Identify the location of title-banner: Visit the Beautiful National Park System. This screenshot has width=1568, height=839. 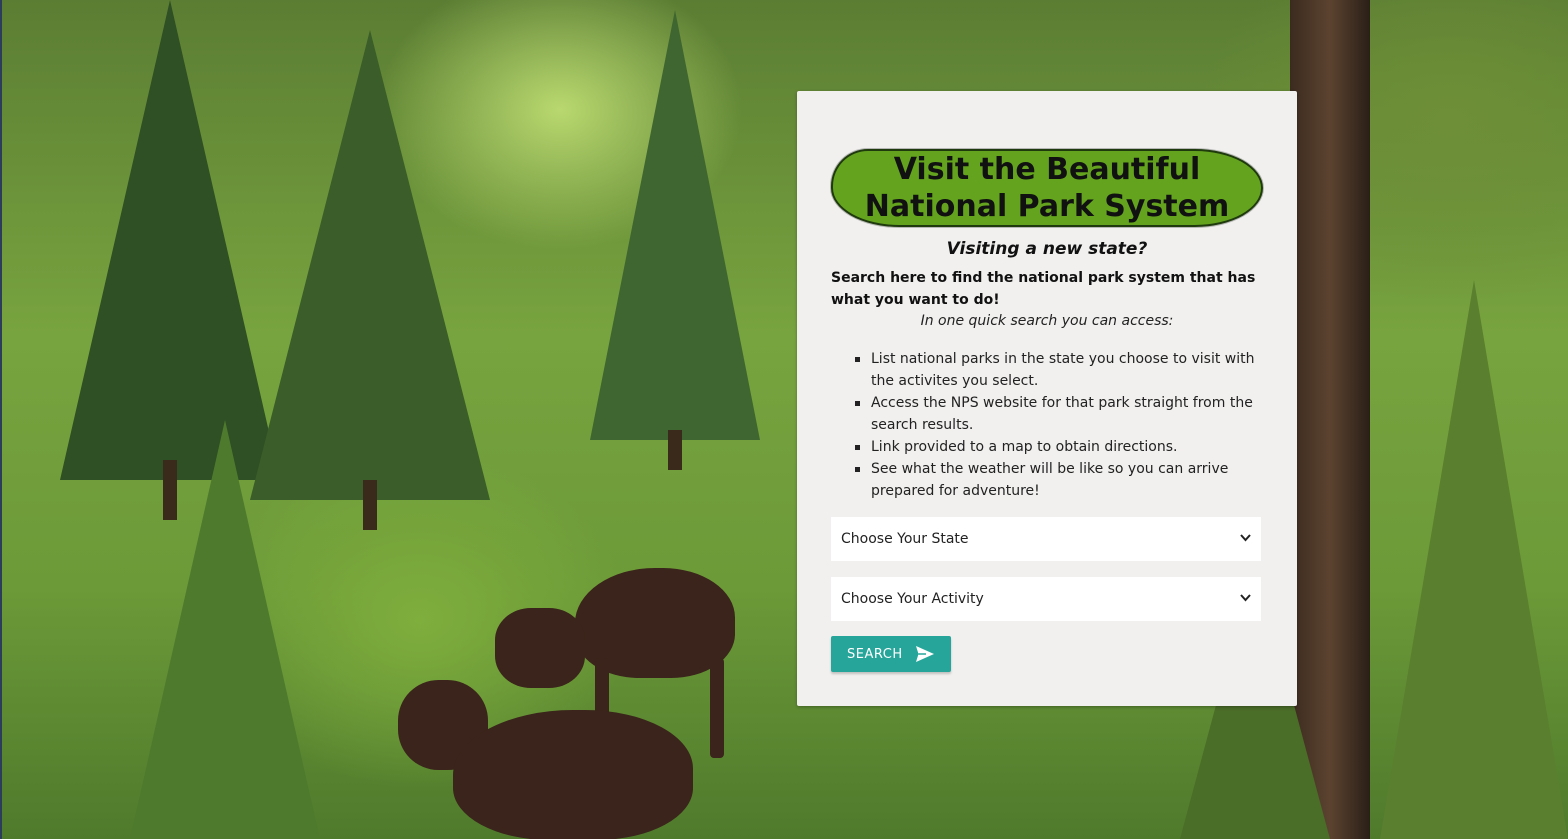
(1047, 188).